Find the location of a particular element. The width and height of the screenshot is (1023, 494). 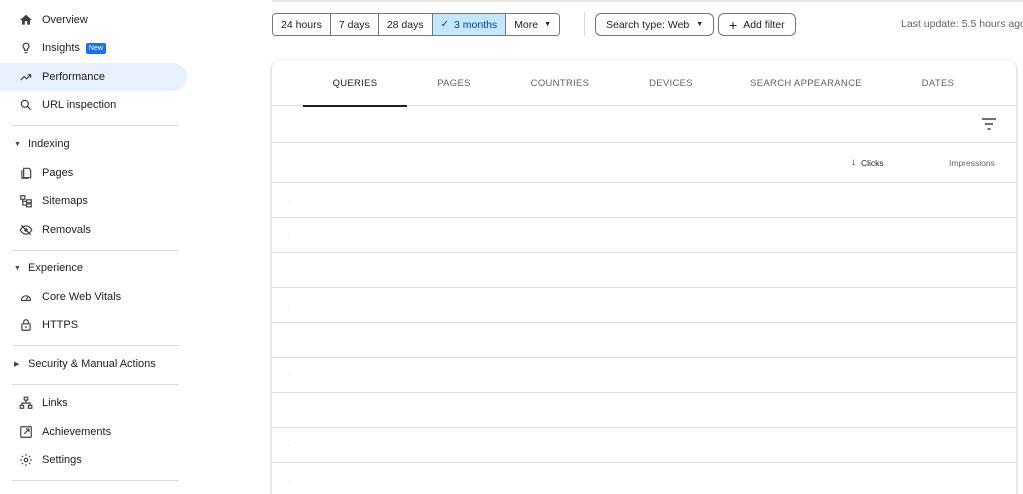

tab-search-appearance: SEARCH APPEARANCE is located at coordinates (806, 83).